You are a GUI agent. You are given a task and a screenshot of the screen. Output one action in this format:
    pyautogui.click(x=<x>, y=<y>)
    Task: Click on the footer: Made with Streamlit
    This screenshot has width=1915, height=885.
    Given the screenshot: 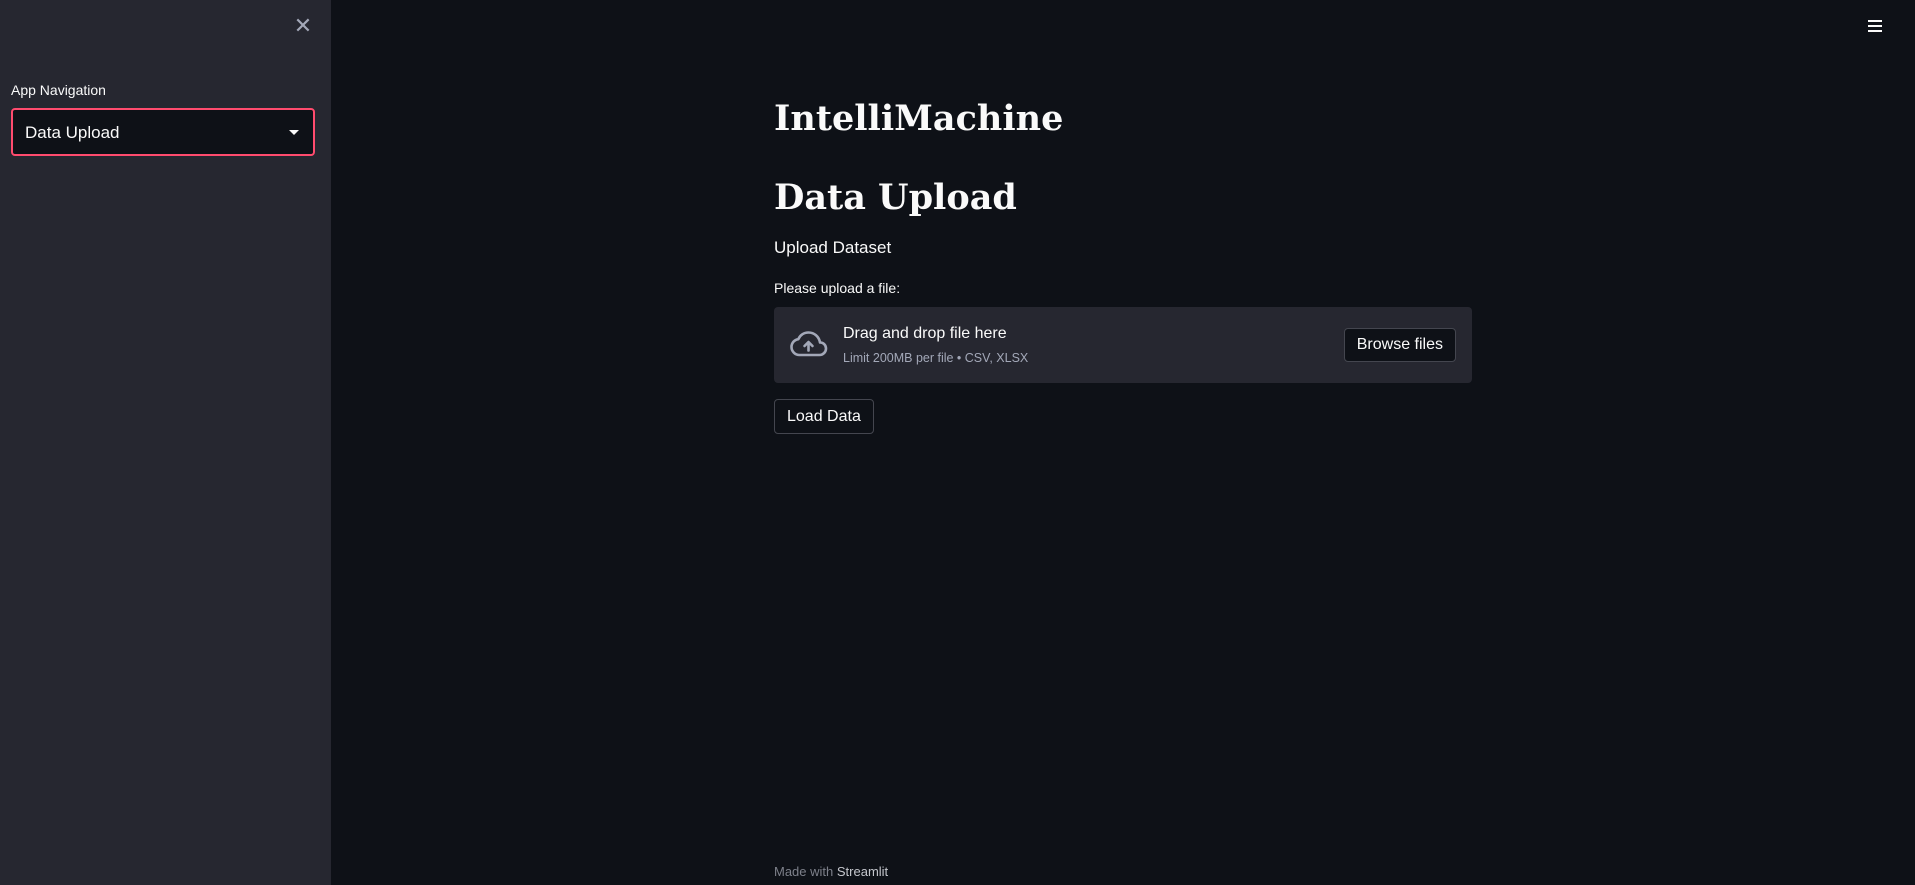 What is the action you would take?
    pyautogui.click(x=831, y=871)
    